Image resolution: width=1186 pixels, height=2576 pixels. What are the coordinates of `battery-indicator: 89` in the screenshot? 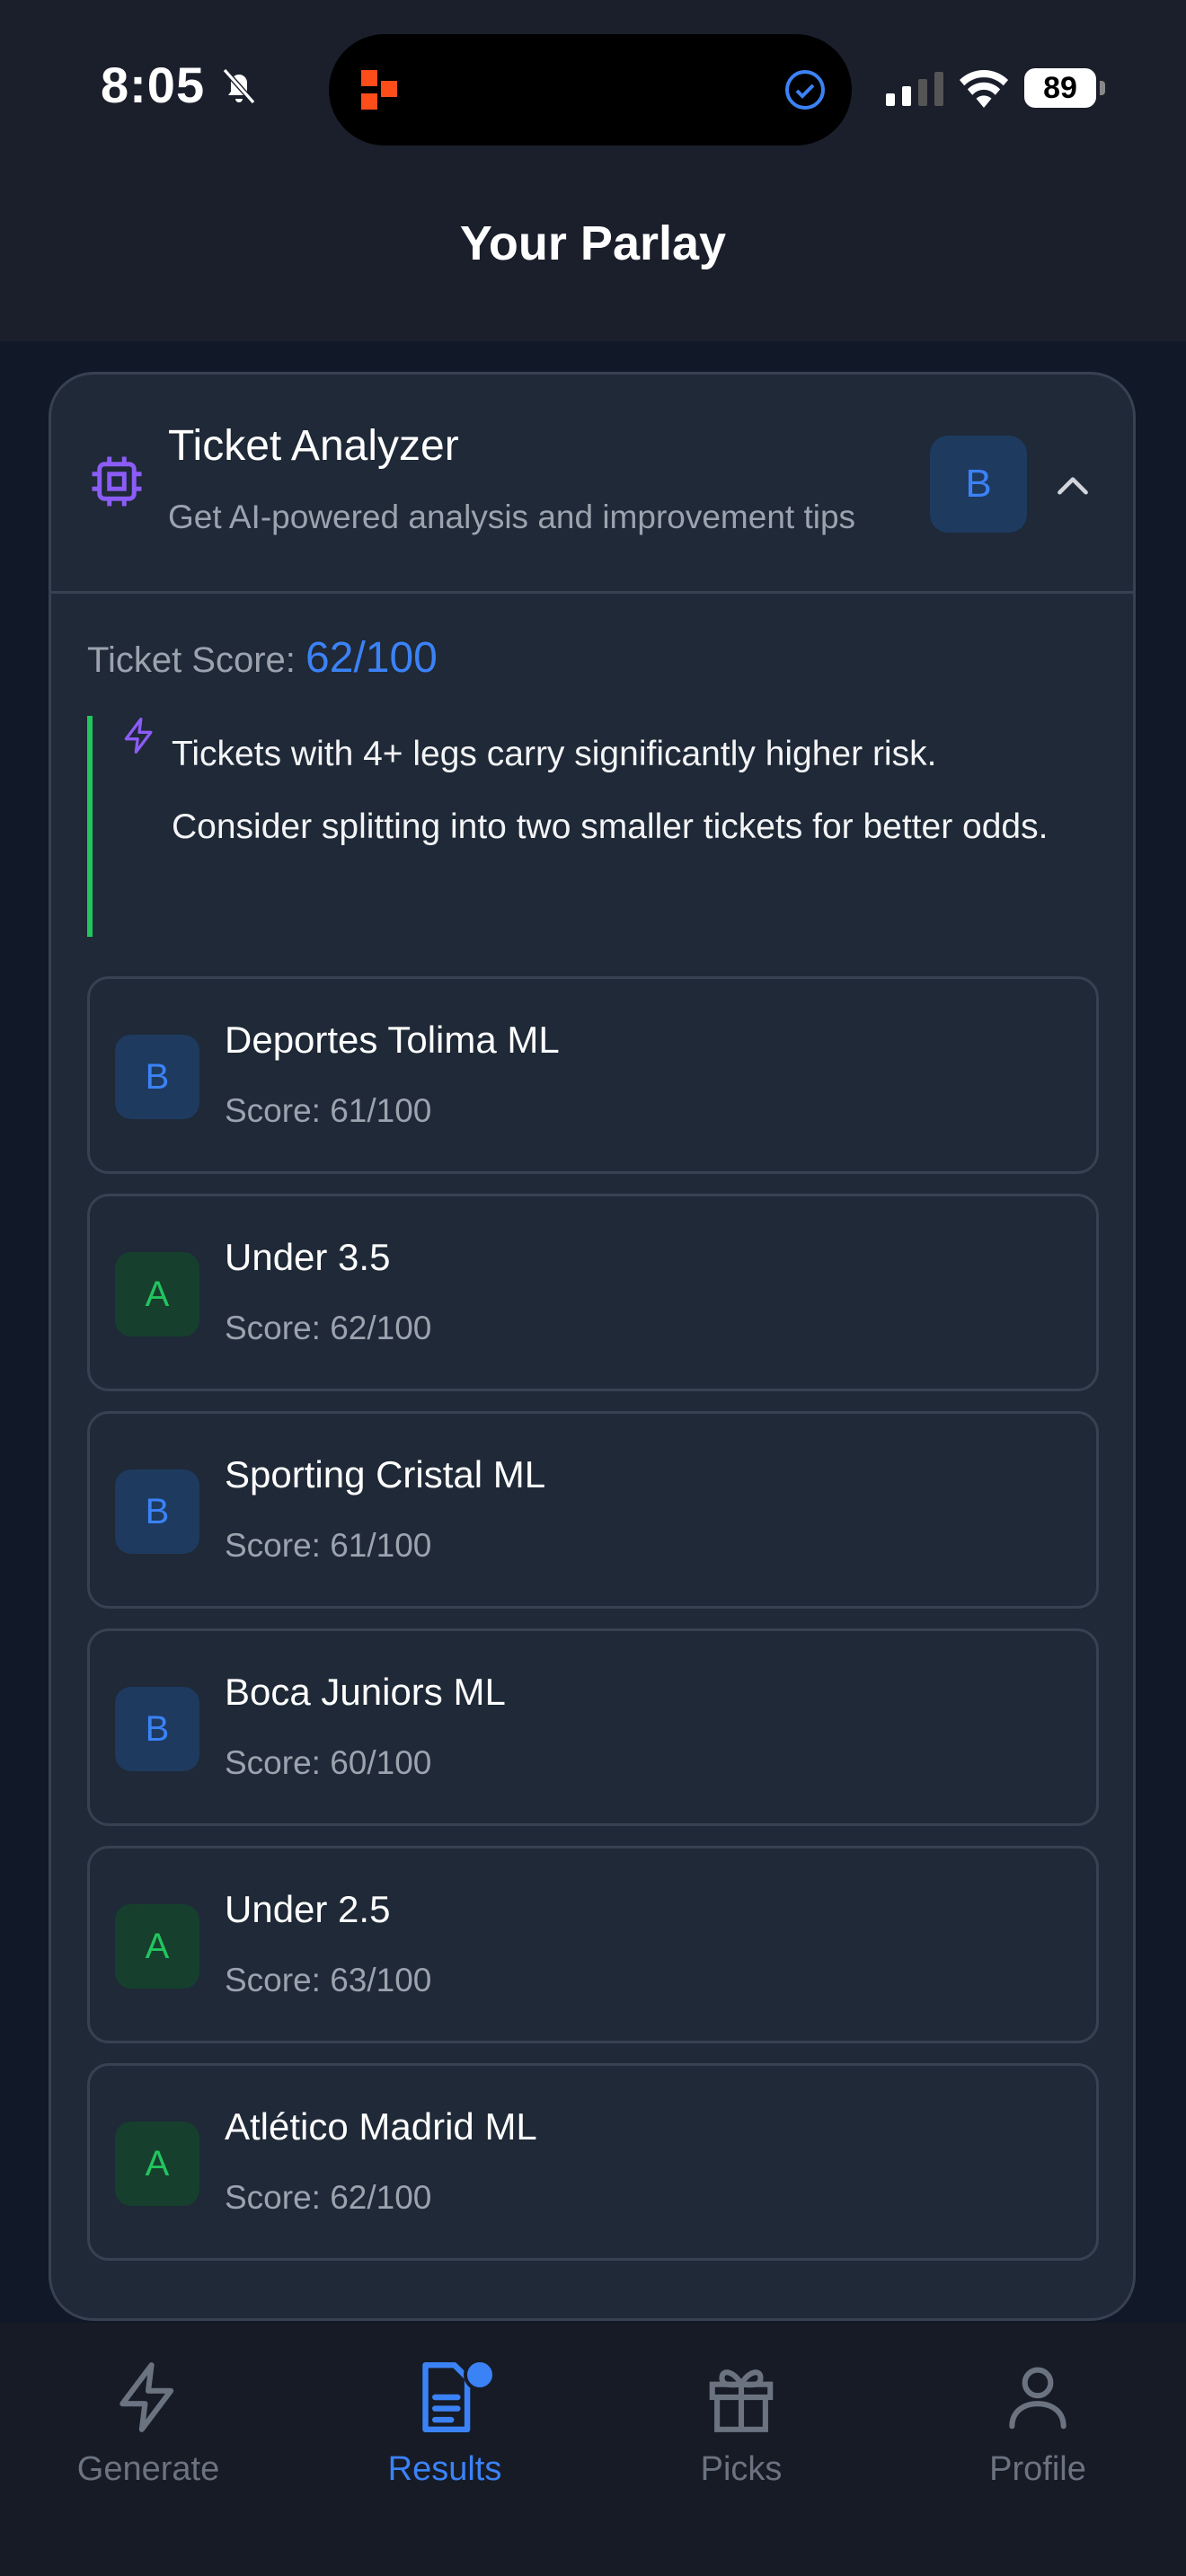 It's located at (1064, 88).